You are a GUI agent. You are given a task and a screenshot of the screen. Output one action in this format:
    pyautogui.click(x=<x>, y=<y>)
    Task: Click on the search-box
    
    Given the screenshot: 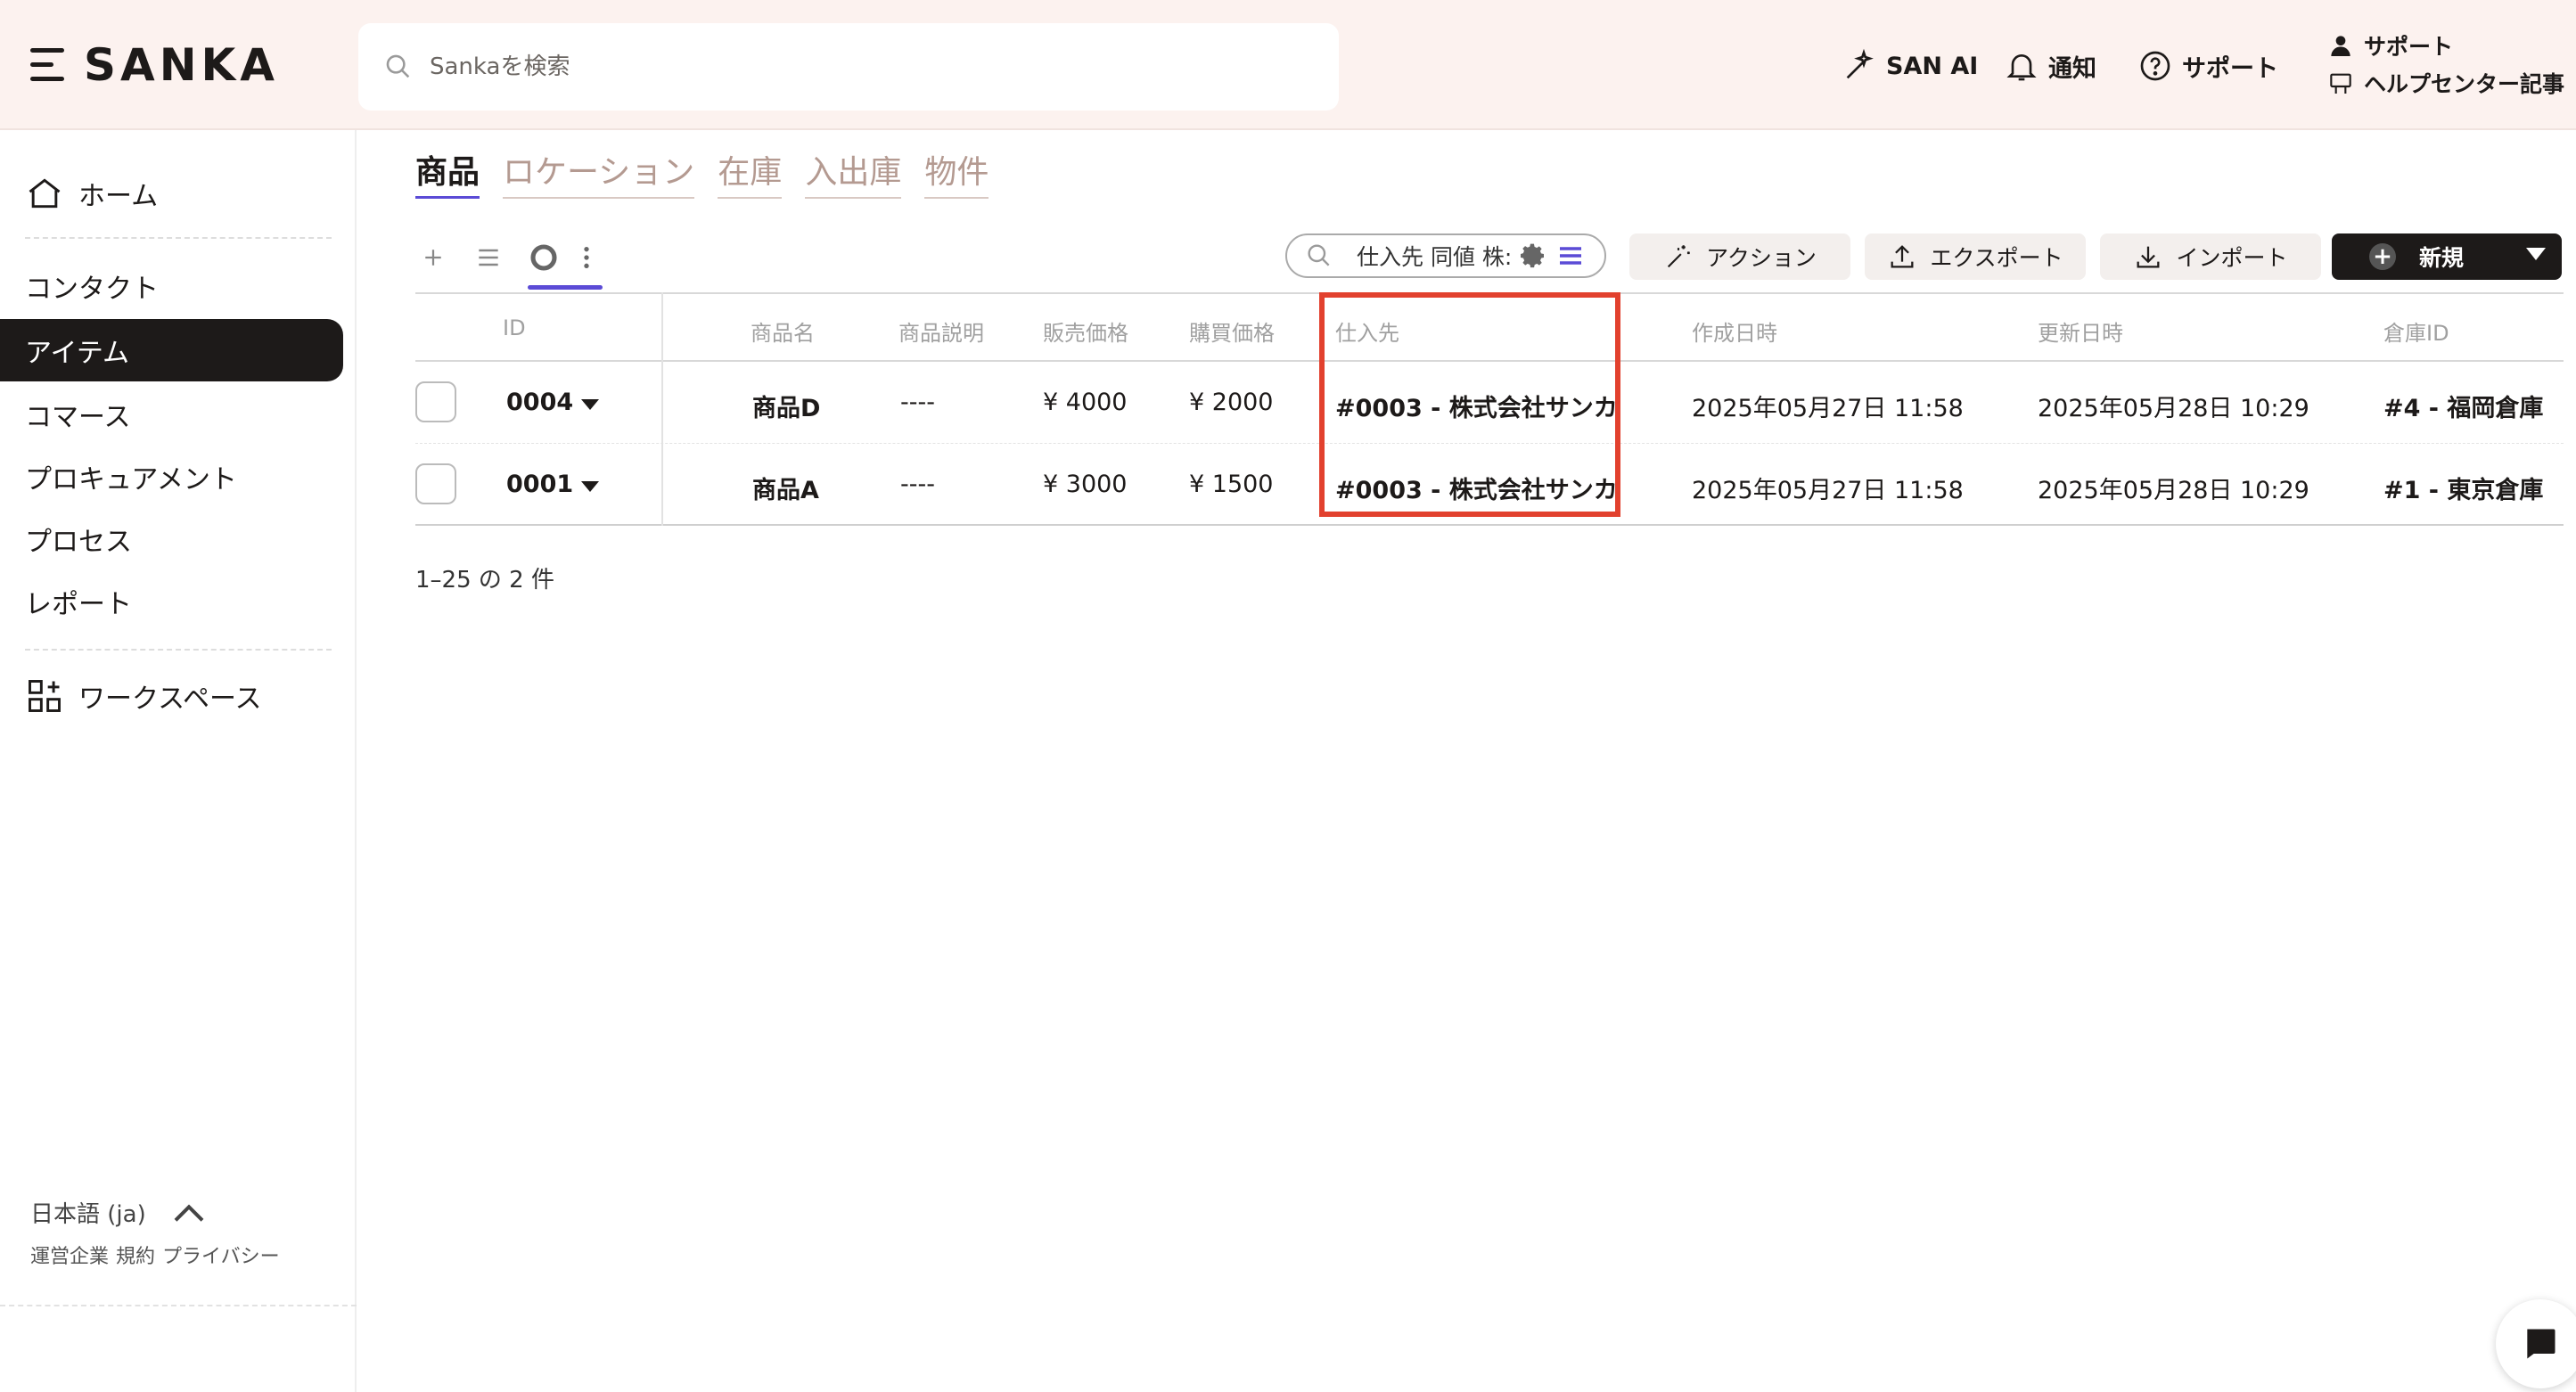 What is the action you would take?
    pyautogui.click(x=848, y=67)
    